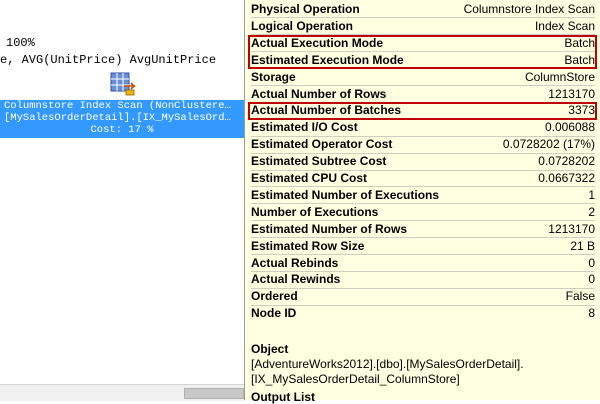 Image resolution: width=600 pixels, height=404 pixels. Describe the element at coordinates (423, 246) in the screenshot. I see `property-row: Estimated Row Size 21 B` at that location.